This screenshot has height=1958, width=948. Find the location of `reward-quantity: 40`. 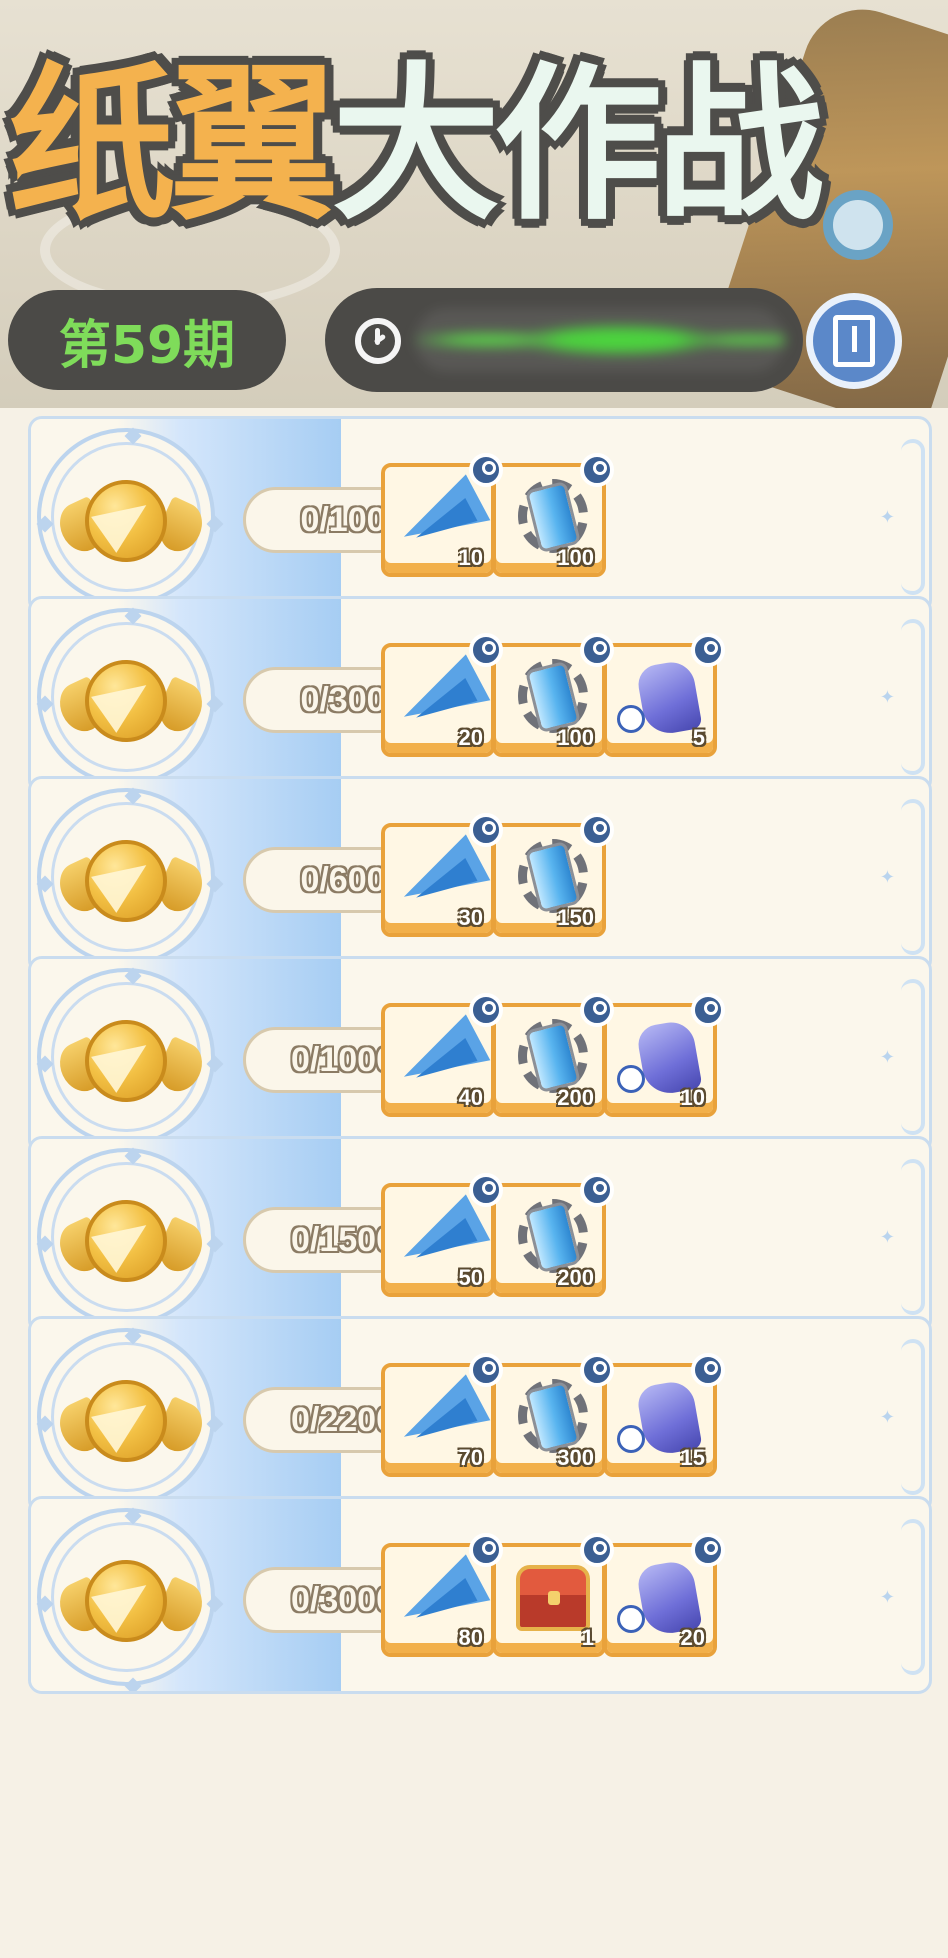

reward-quantity: 40 is located at coordinates (470, 1097).